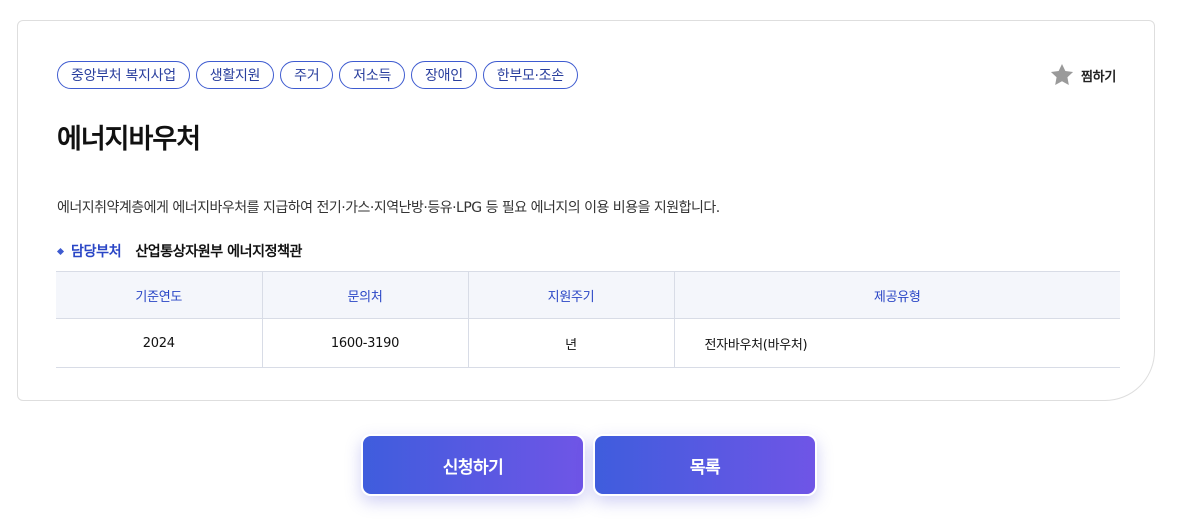 This screenshot has height=523, width=1178. I want to click on category-tags: 중앙부처 복지사업 생활지원 주거 저소득 장애인 한부모·조손, so click(317, 75).